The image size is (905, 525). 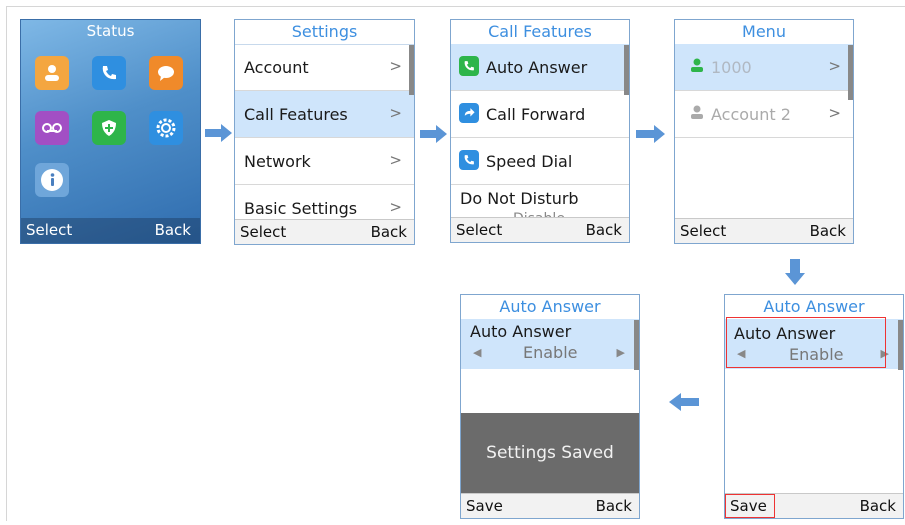 I want to click on menu-screen: Menu 1000 > Account 2 > Select Back, so click(x=764, y=131).